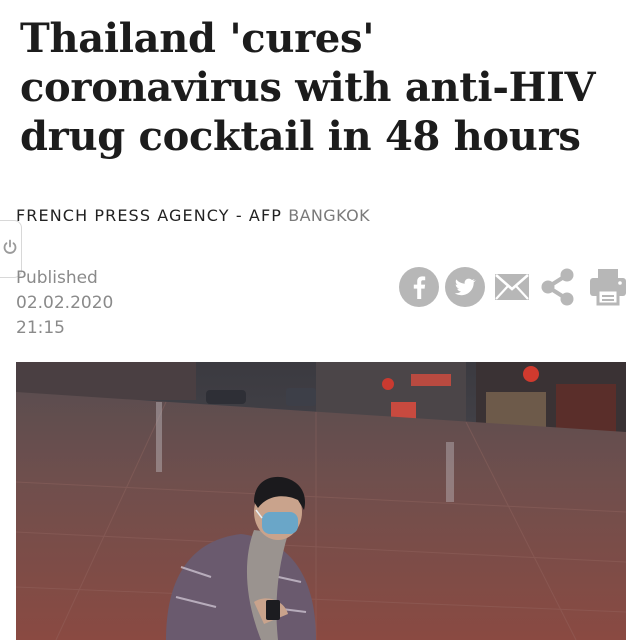  What do you see at coordinates (149, 215) in the screenshot?
I see `byline-agency: FRENCH PRESS AGENCY - AFP` at bounding box center [149, 215].